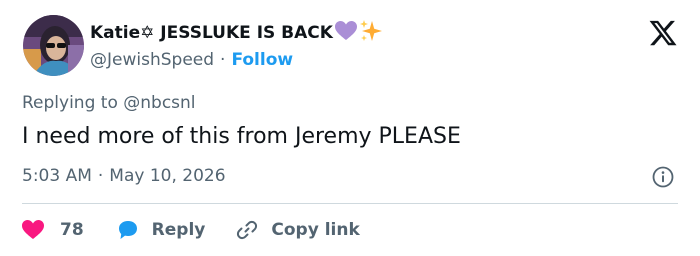  Describe the element at coordinates (53, 230) in the screenshot. I see `like-button: 78` at that location.